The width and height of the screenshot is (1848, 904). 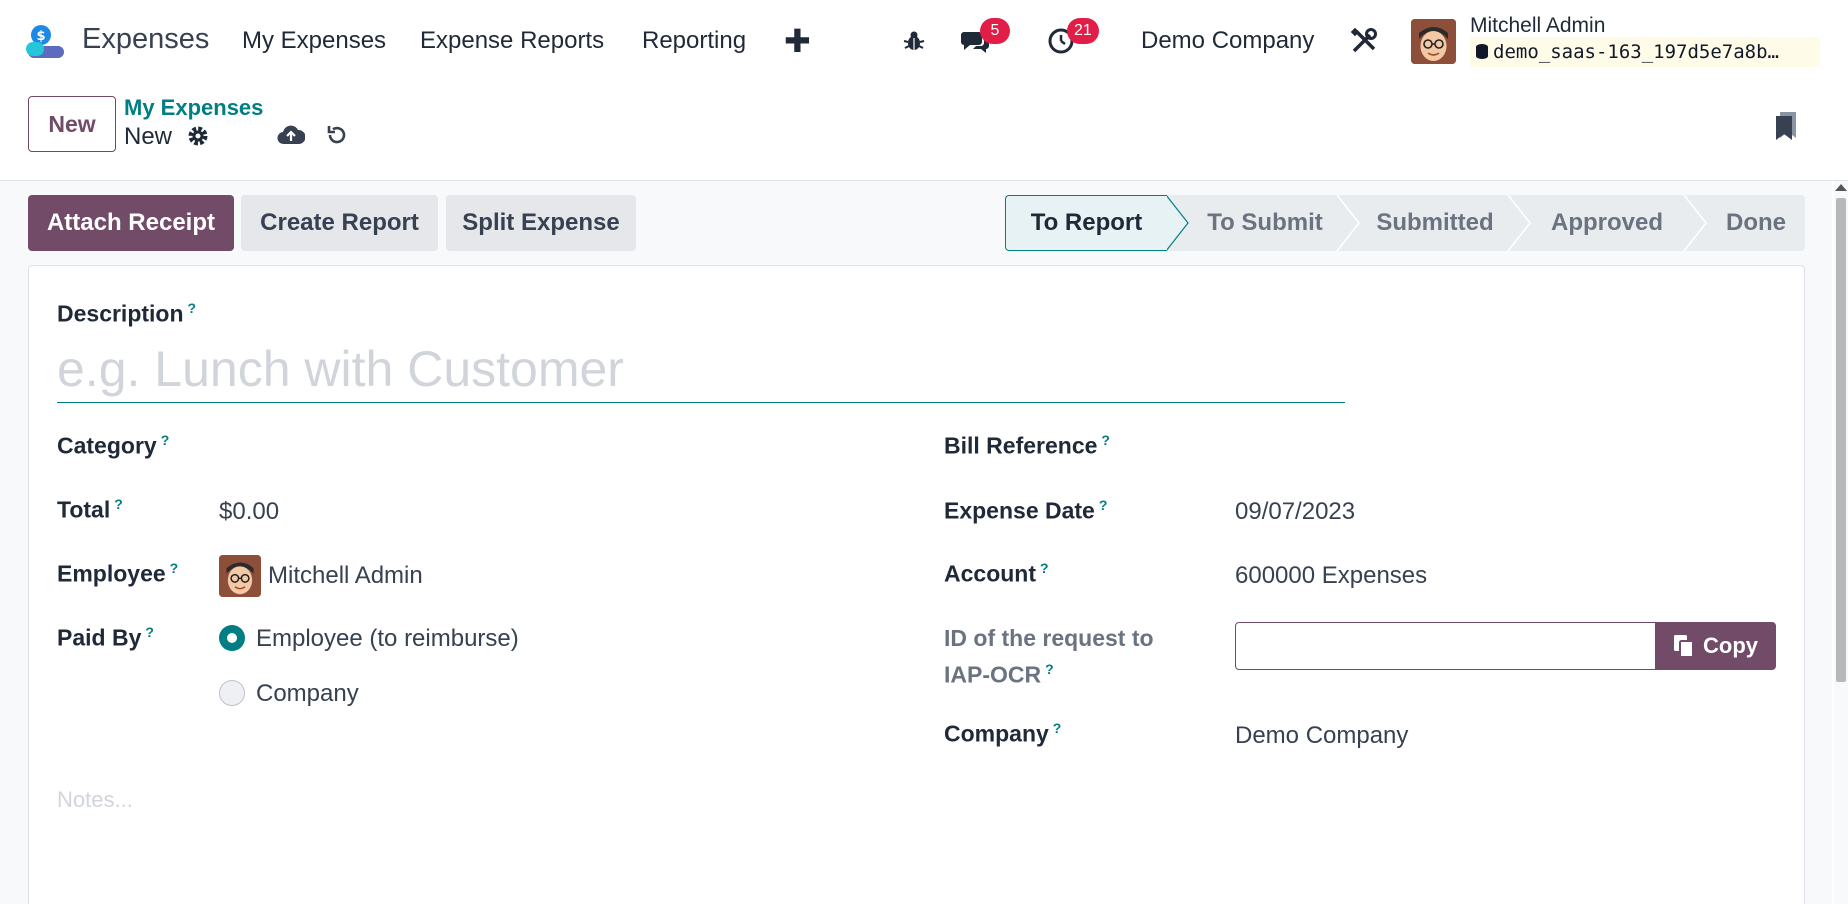 I want to click on split-expense-button: Split Expense, so click(x=541, y=223).